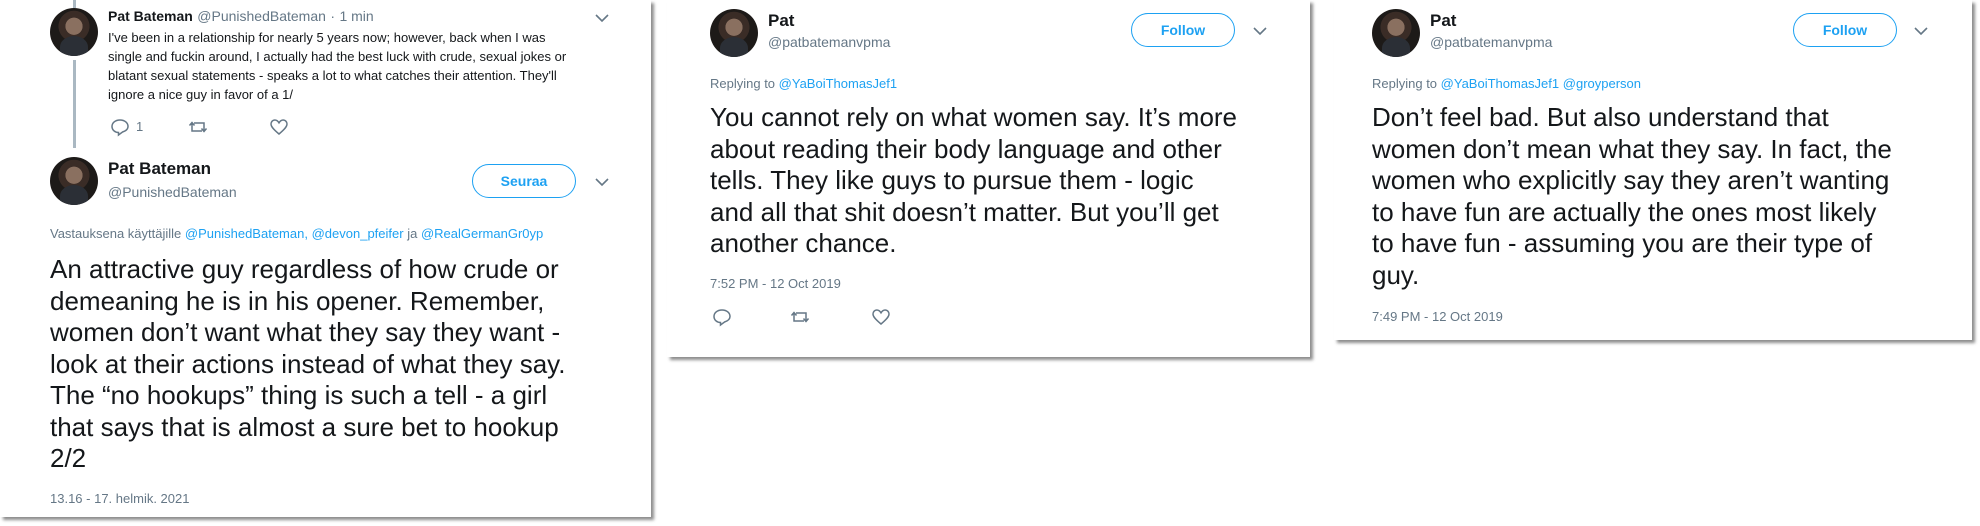 The image size is (1980, 526). I want to click on tweet-timestamp: 13.16 - 17. helmik. 2021, so click(119, 498).